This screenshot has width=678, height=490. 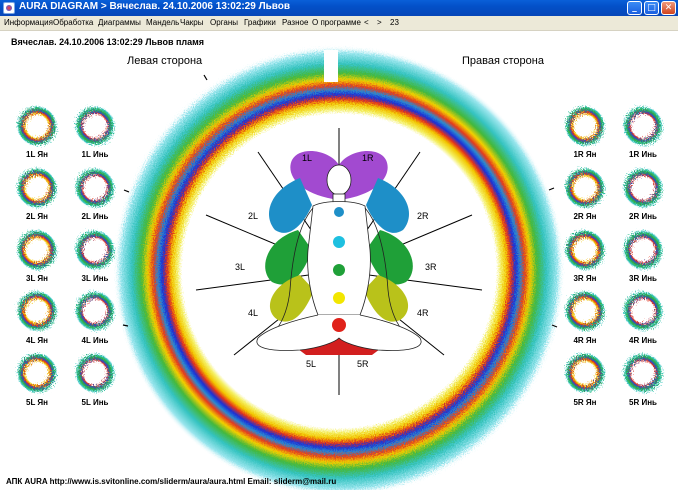 I want to click on zone-label-4l: 4L, so click(x=253, y=313).